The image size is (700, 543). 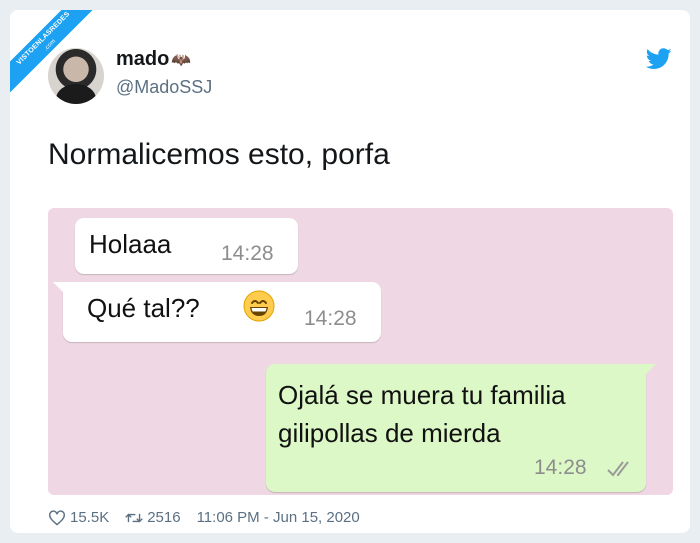 I want to click on message-bubble-incoming: Qué tal?? 14:28, so click(x=217, y=312).